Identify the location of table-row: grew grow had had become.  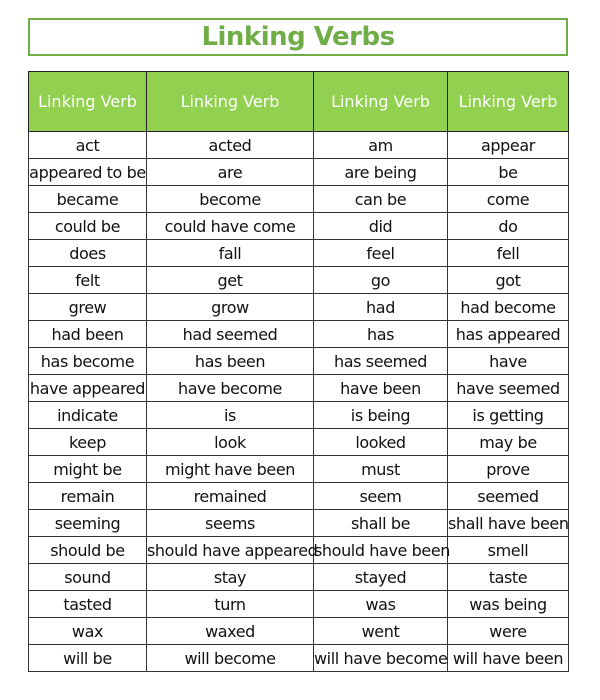
(298, 307).